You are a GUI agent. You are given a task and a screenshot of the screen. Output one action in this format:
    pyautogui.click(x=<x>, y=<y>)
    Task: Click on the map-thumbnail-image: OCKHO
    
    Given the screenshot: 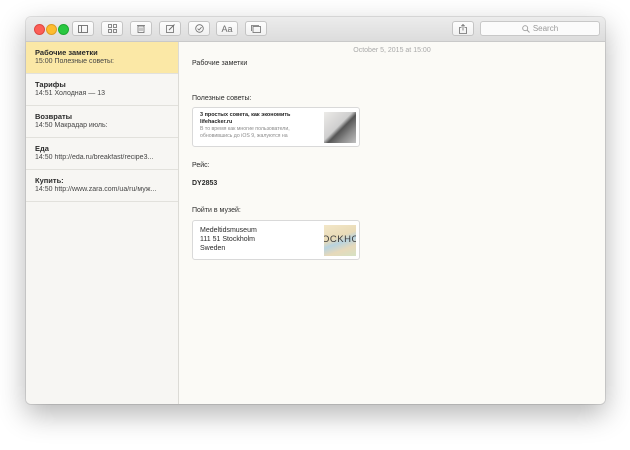 What is the action you would take?
    pyautogui.click(x=340, y=240)
    